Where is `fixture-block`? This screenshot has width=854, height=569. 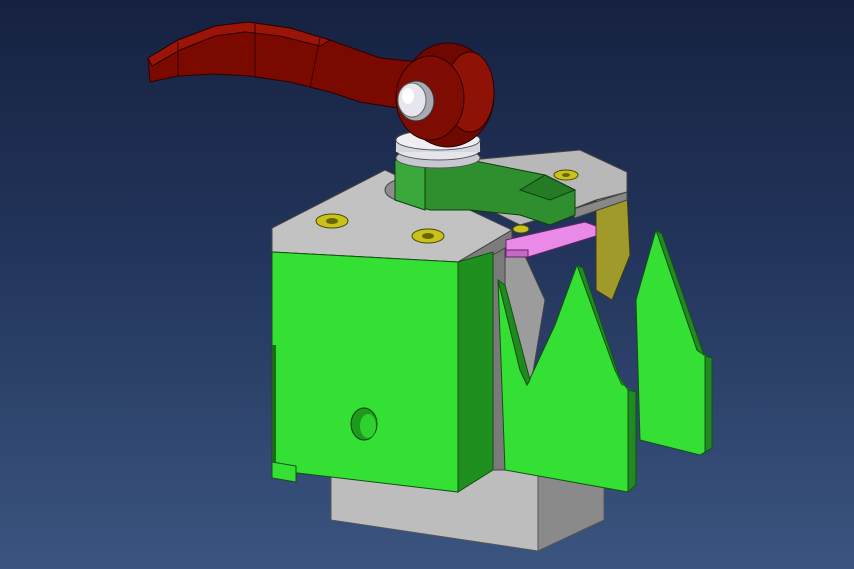 fixture-block is located at coordinates (382, 372).